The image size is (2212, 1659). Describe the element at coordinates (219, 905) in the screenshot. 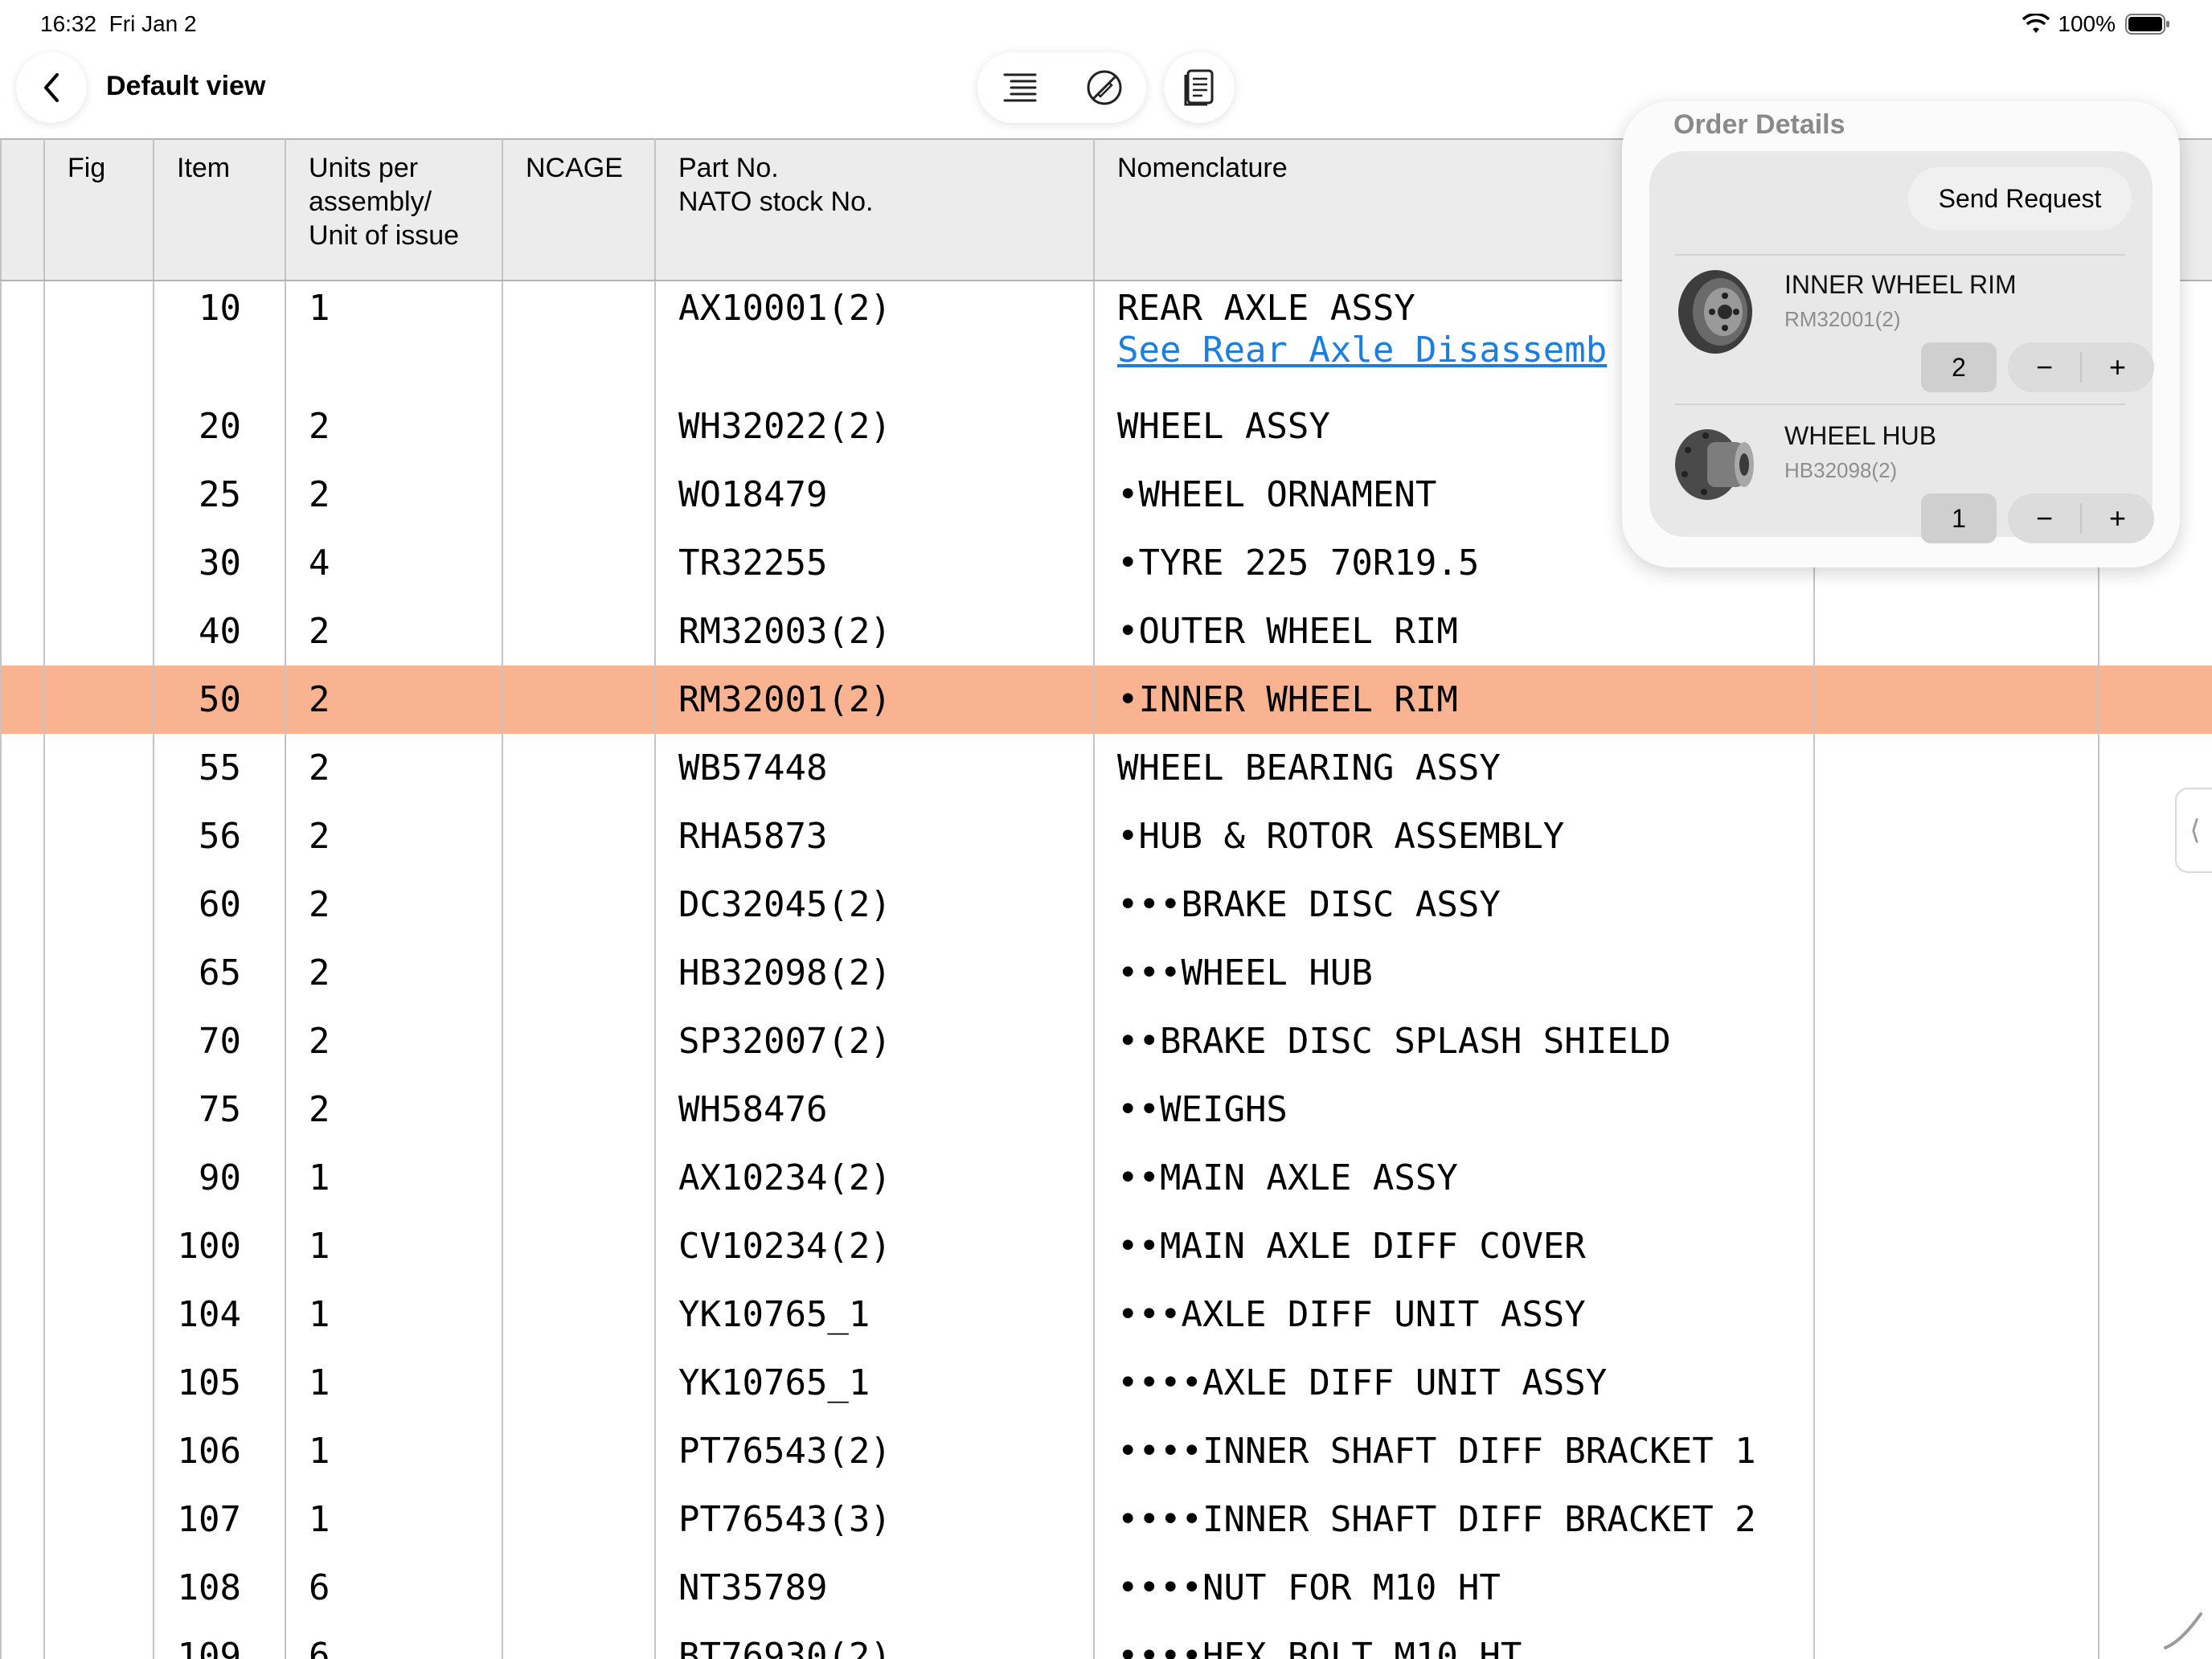

I see `item-cell: 60` at that location.